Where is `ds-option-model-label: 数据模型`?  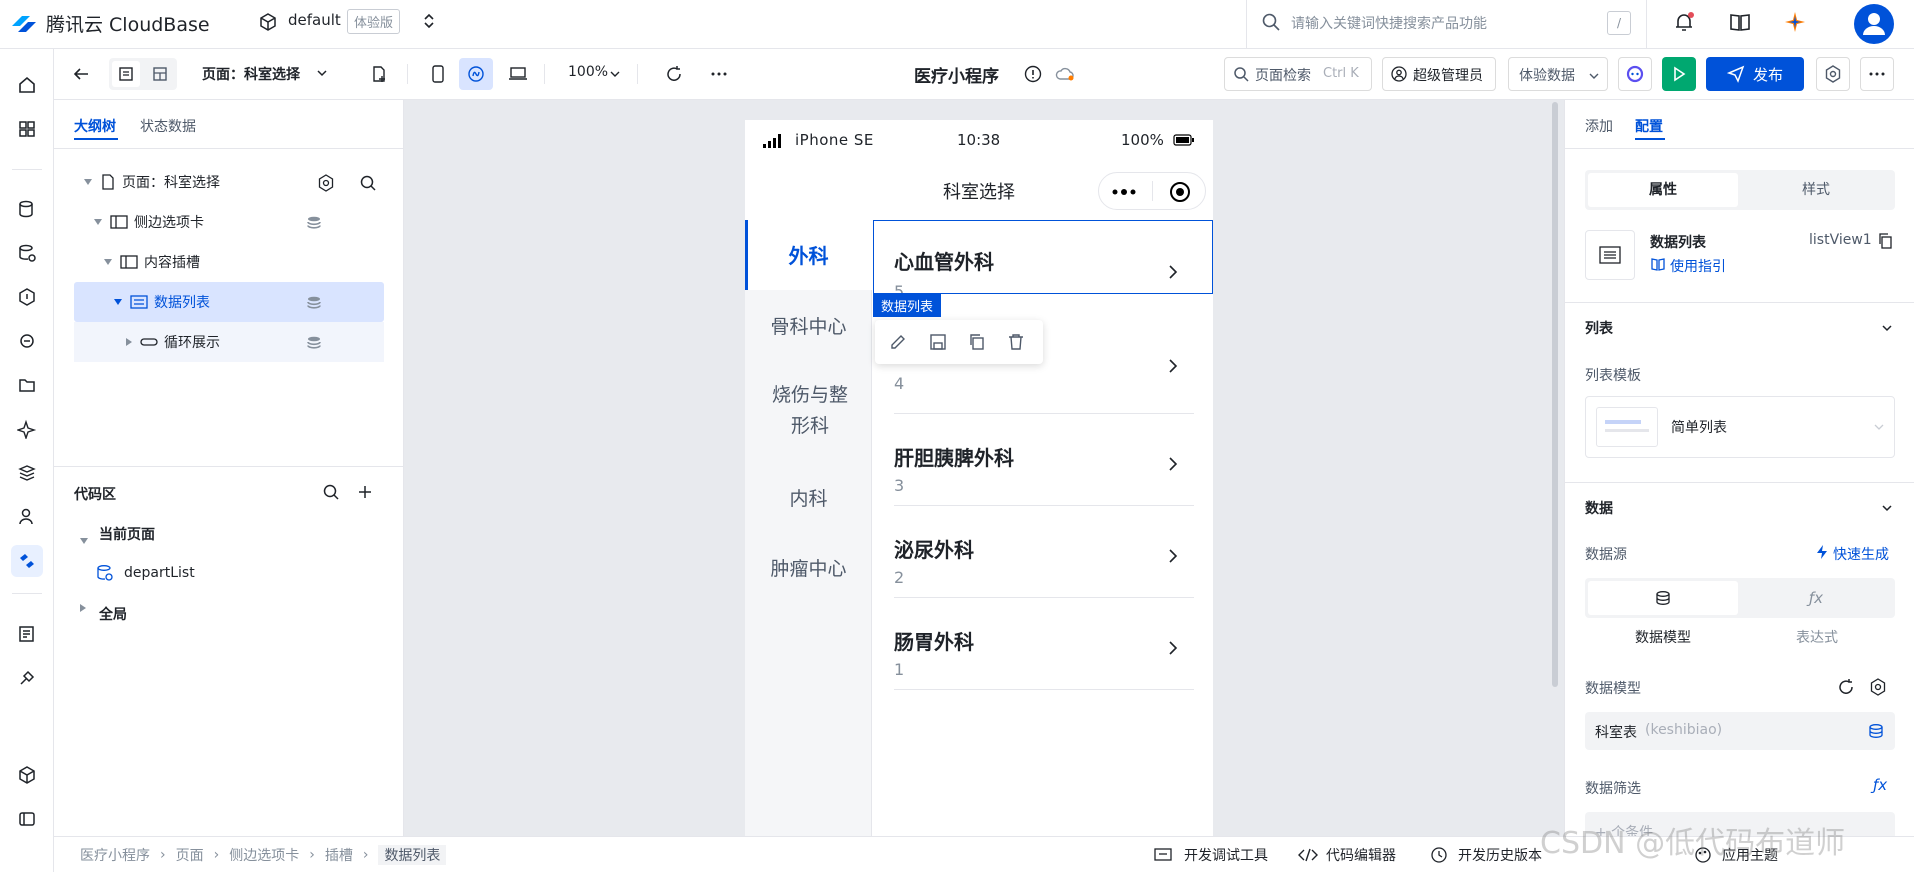 ds-option-model-label: 数据模型 is located at coordinates (1663, 637).